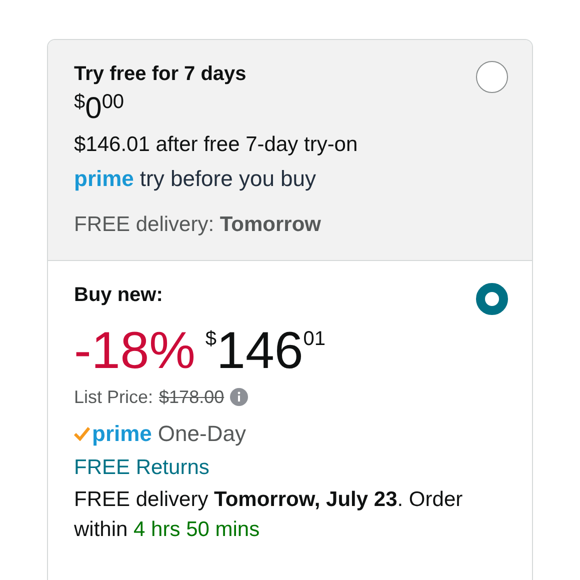  What do you see at coordinates (113, 102) in the screenshot?
I see `price-fraction: 00` at bounding box center [113, 102].